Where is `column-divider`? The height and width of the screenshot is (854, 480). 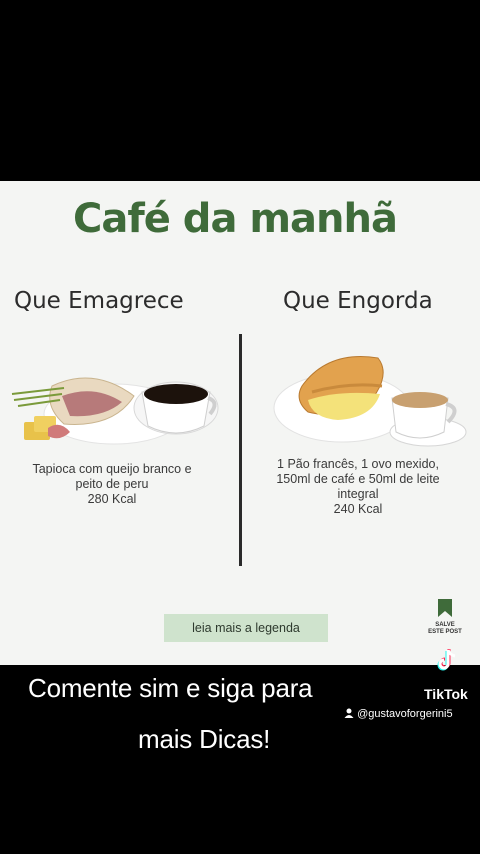
column-divider is located at coordinates (240, 450).